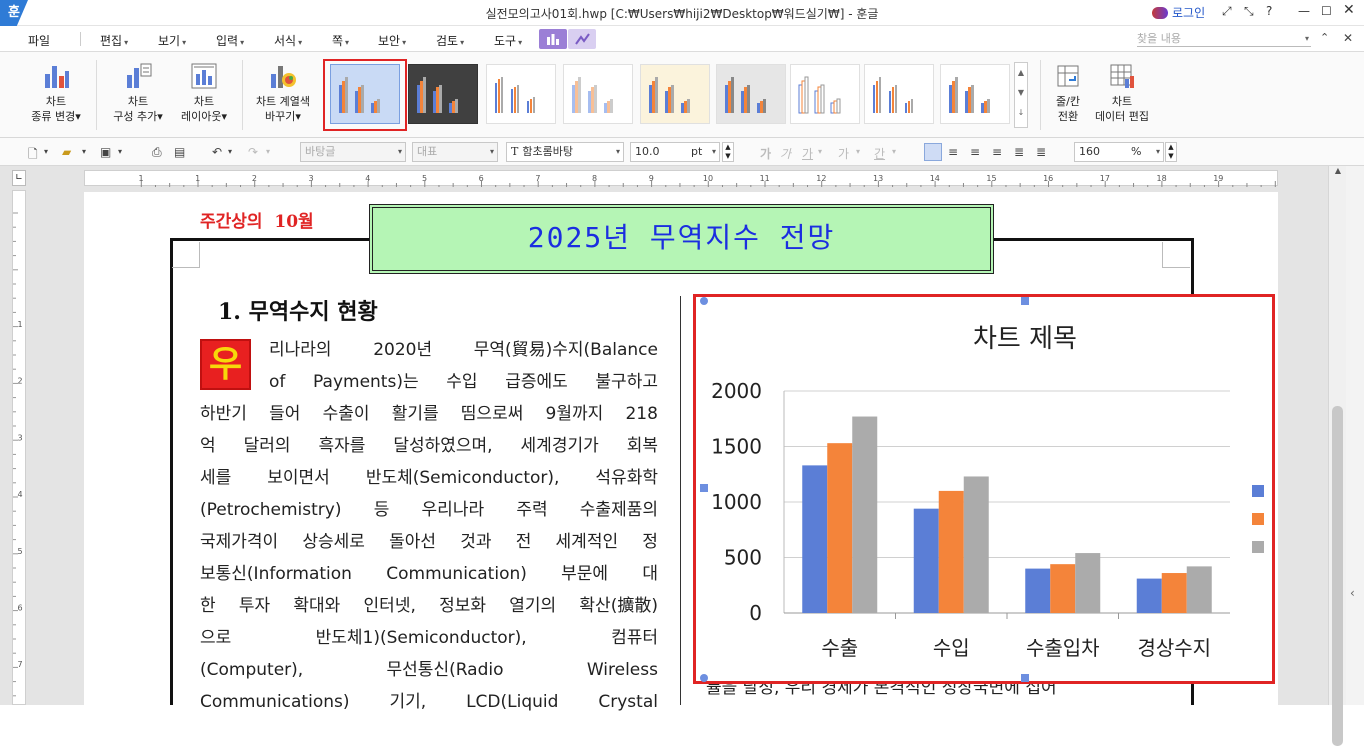  I want to click on gallery-up-icon: ▲, so click(1021, 73).